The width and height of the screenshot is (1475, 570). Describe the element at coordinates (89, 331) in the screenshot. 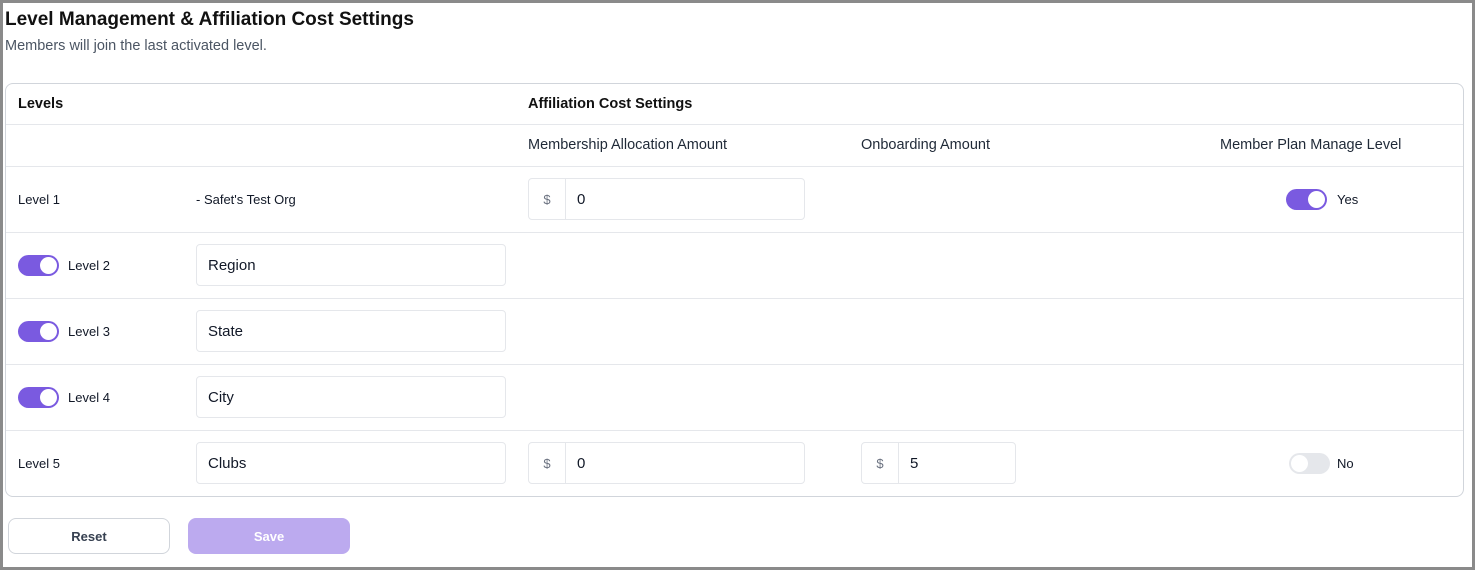

I see `level-label: Level 3` at that location.